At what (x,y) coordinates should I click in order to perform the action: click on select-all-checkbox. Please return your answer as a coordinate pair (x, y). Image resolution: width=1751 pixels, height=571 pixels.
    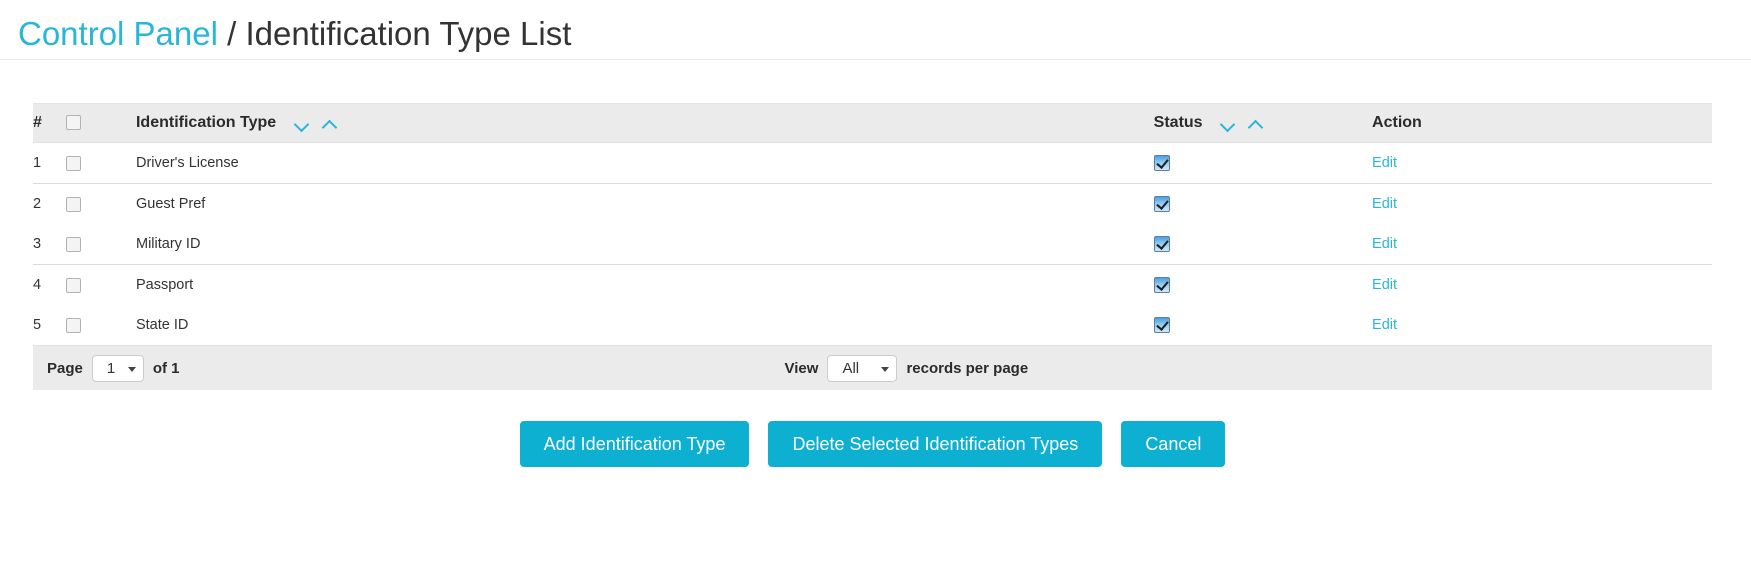
    Looking at the image, I should click on (73, 123).